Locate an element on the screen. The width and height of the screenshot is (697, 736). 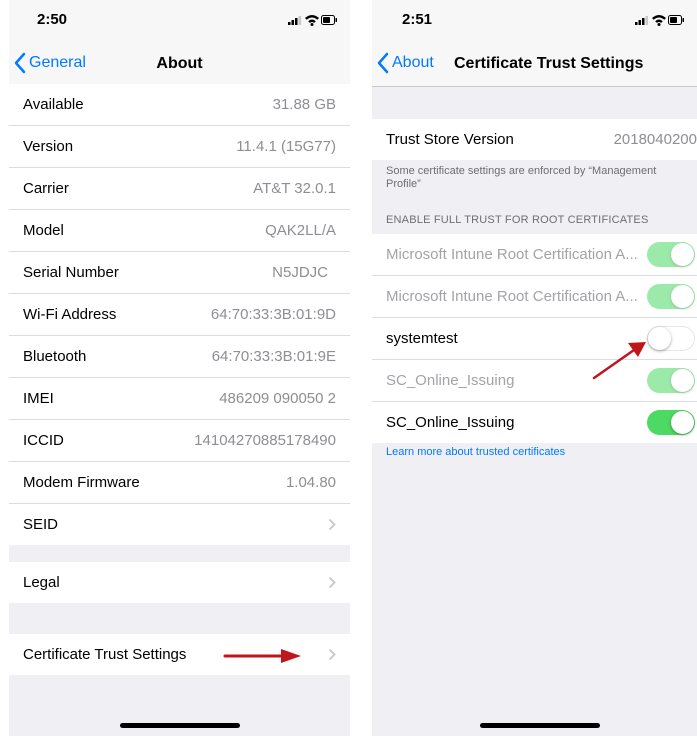
row-label: Available is located at coordinates (53, 104).